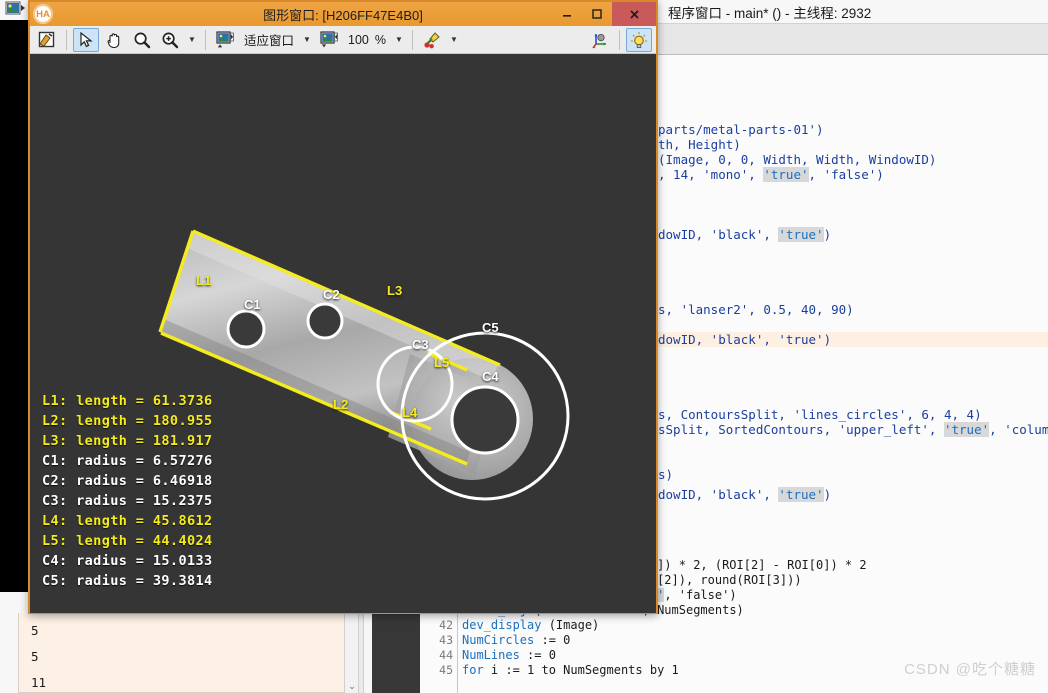 The width and height of the screenshot is (1048, 693). I want to click on measurement-row: L3: length = 181.917, so click(127, 441).